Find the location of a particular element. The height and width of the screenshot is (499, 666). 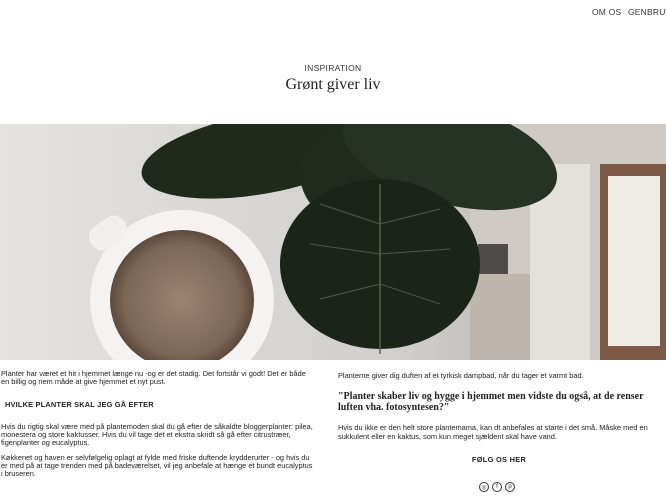

social-links: ◎ f p is located at coordinates (497, 487).